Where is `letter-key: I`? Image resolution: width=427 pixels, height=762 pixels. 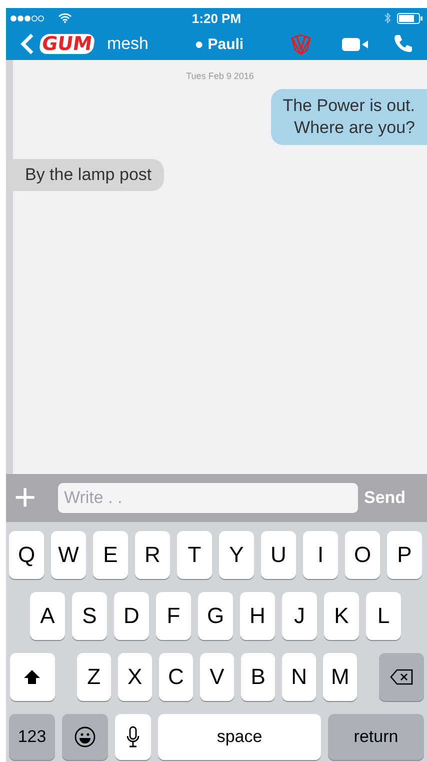
letter-key: I is located at coordinates (320, 555).